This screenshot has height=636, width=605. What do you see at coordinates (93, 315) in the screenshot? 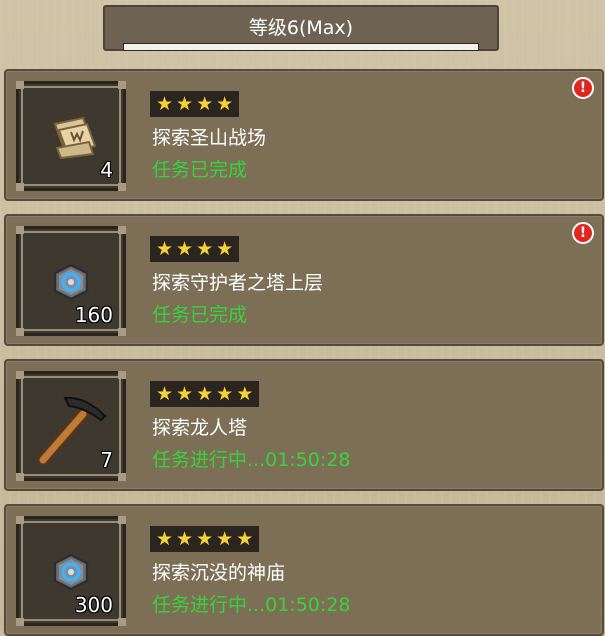
I see `item-count: 160` at bounding box center [93, 315].